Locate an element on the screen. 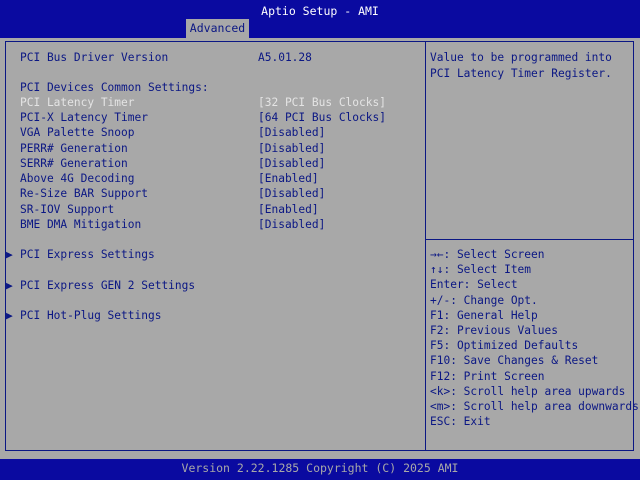 This screenshot has width=640, height=480. setting-label: BME DMA Mitigation is located at coordinates (81, 224).